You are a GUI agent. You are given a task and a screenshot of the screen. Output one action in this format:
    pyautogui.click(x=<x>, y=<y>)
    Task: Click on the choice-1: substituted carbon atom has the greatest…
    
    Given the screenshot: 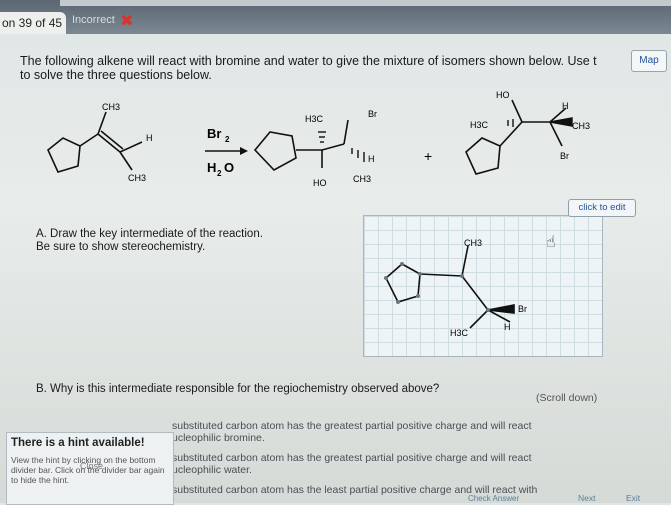 What is the action you would take?
    pyautogui.click(x=392, y=432)
    